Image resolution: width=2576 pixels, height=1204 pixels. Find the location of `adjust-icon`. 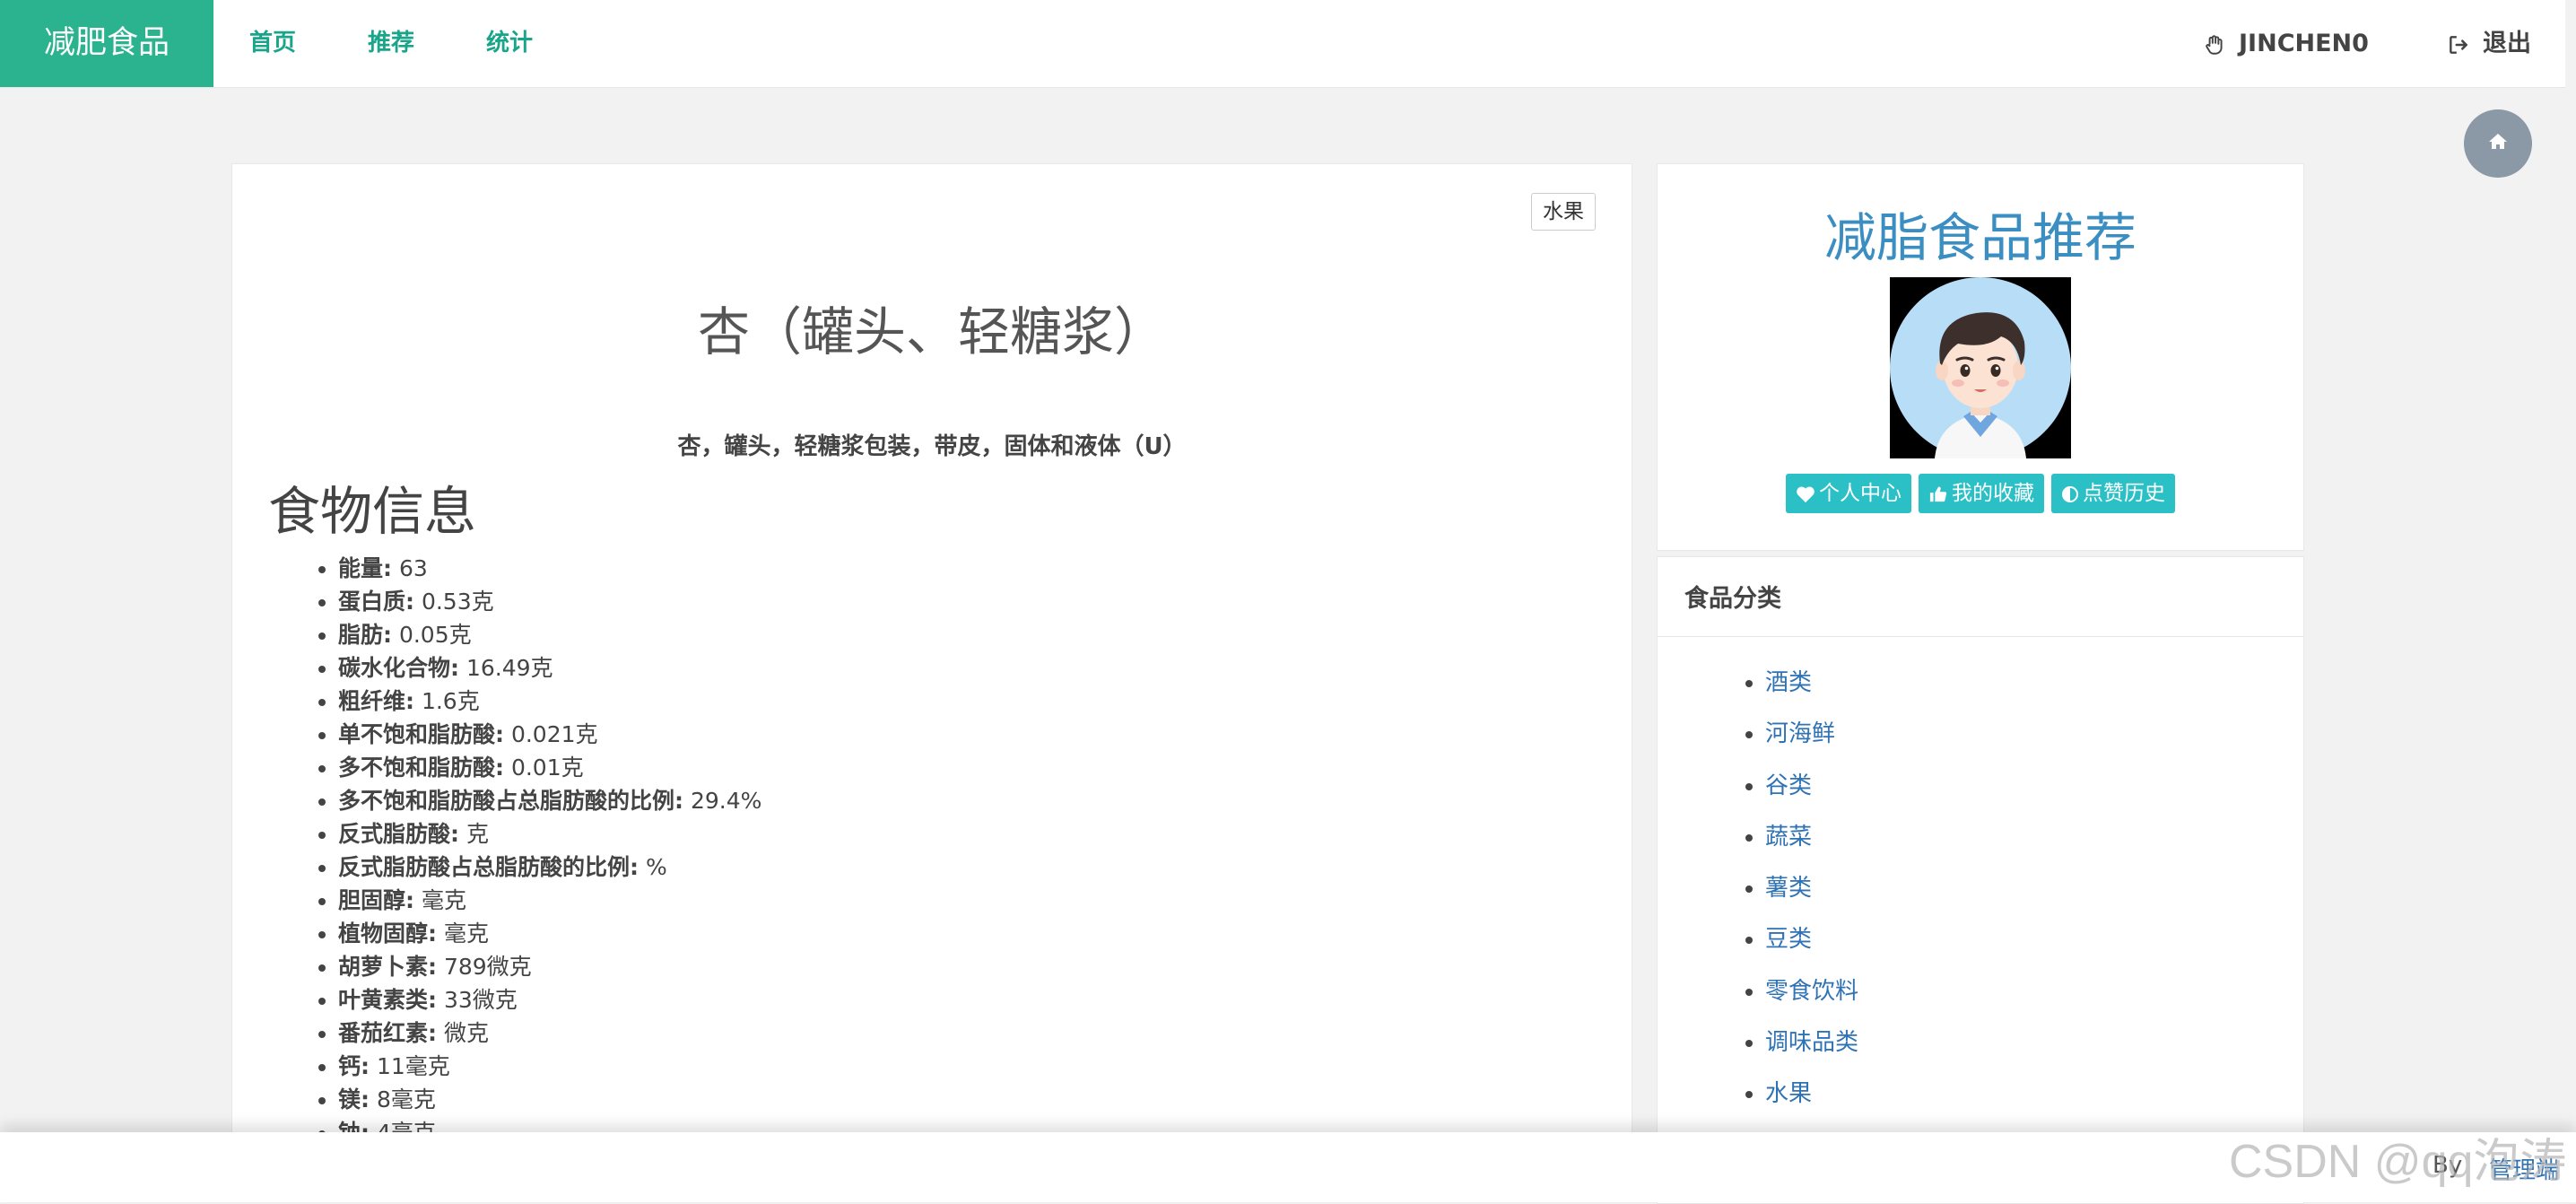

adjust-icon is located at coordinates (2070, 493).